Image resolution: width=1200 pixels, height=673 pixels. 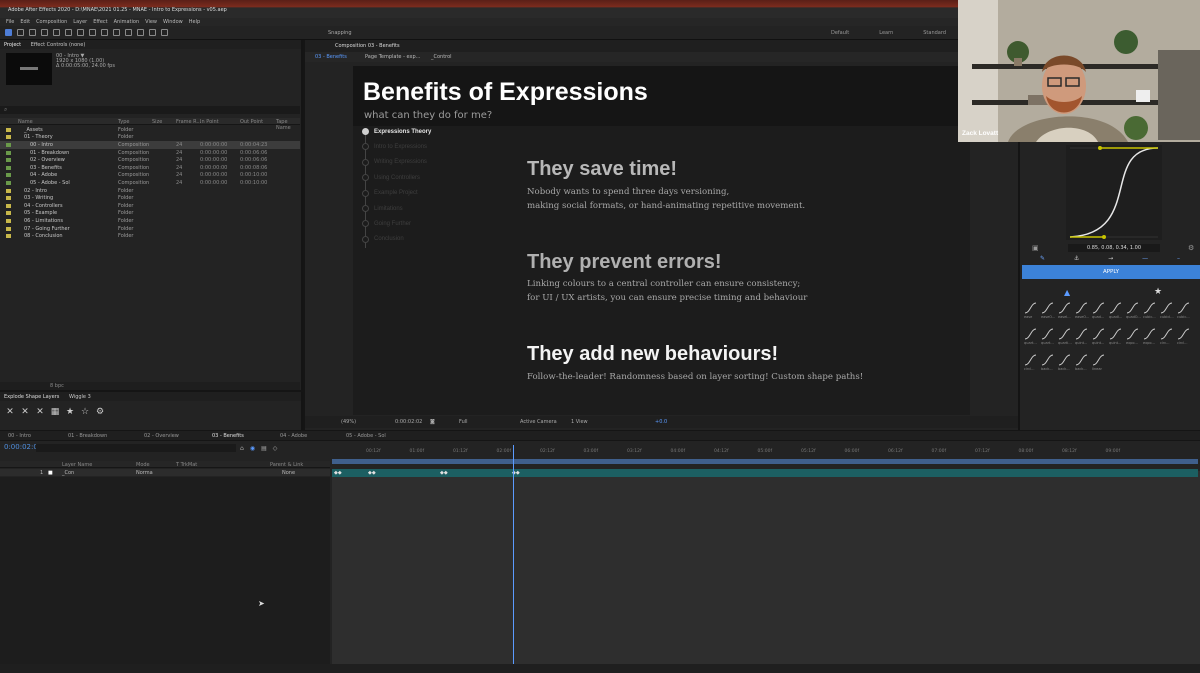 I want to click on merge-icon: ✕, so click(x=40, y=412).